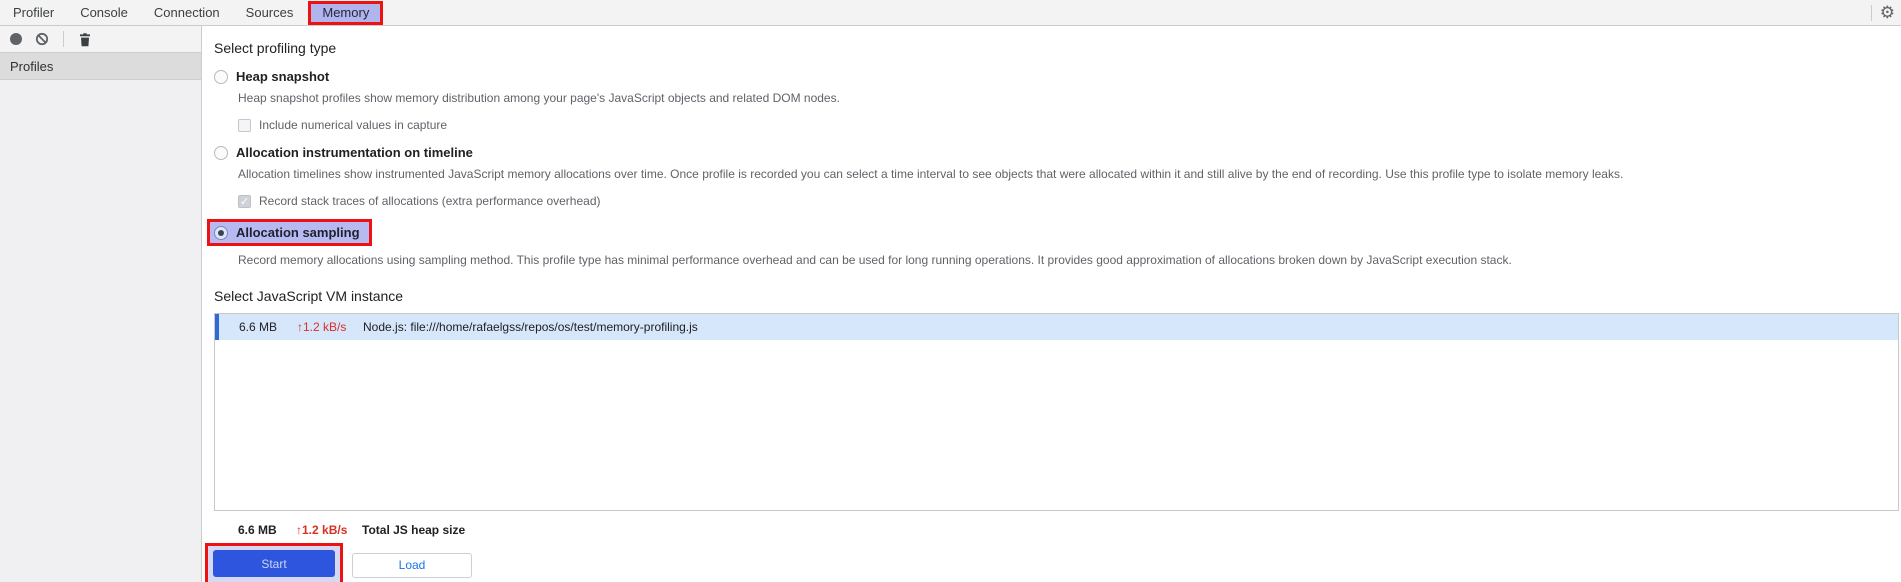  Describe the element at coordinates (85, 39) in the screenshot. I see `delete-icon` at that location.